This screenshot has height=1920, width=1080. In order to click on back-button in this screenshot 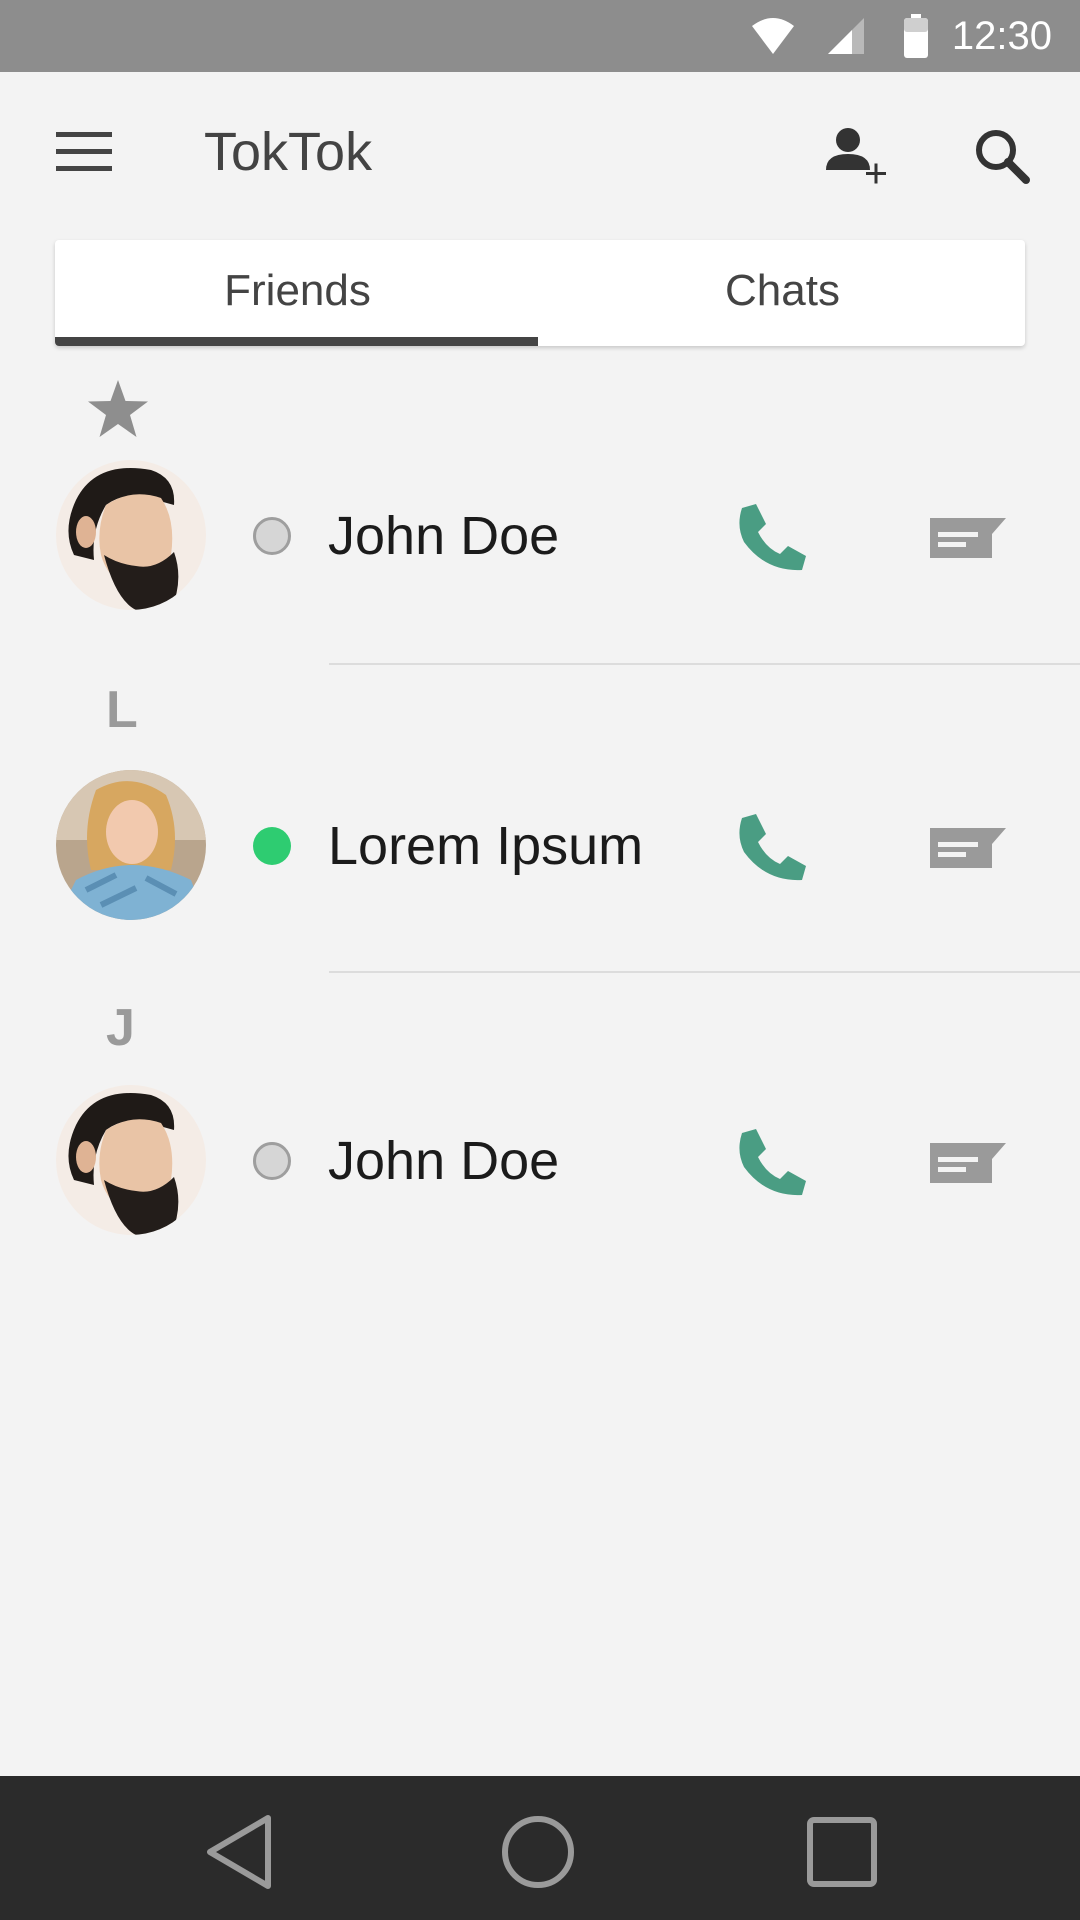, I will do `click(240, 1852)`.